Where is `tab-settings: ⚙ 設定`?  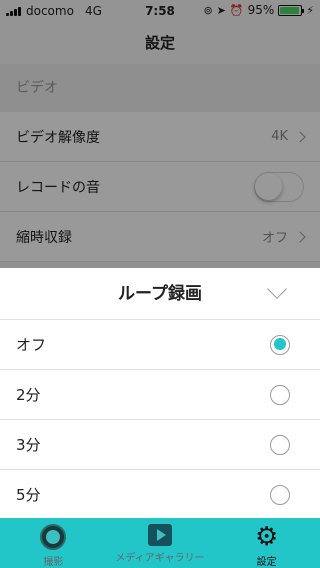 tab-settings: ⚙ 設定 is located at coordinates (266, 543).